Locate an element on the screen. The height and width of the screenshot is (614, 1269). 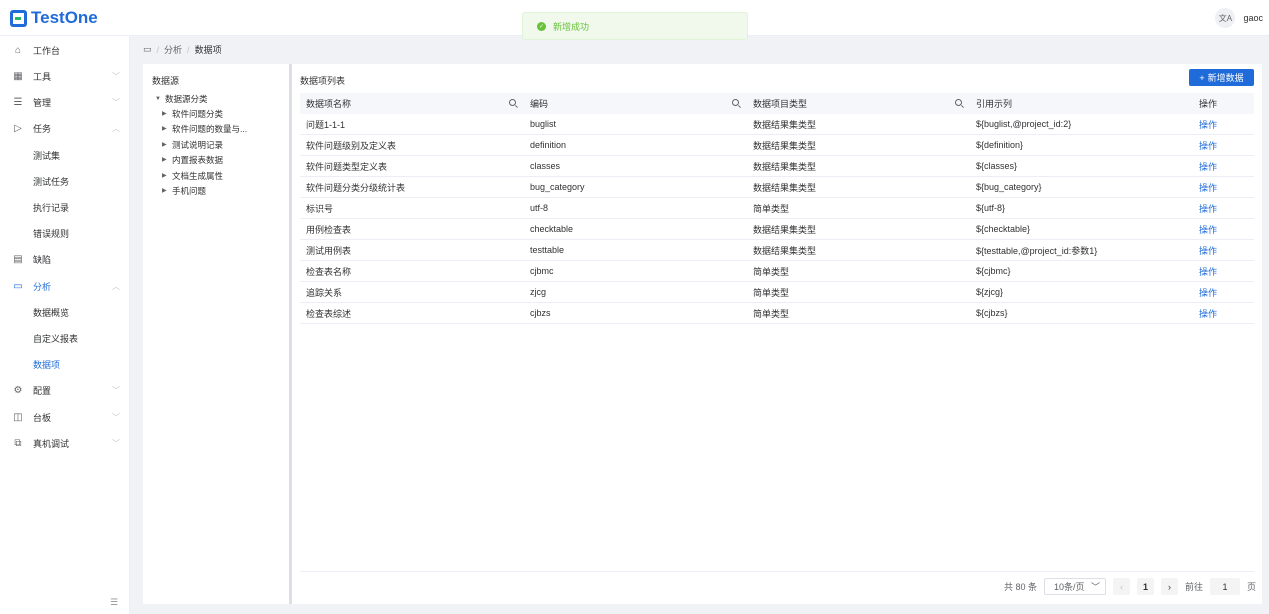
sidebar-item-workbench: ⌂ 工作台 is located at coordinates (65, 50).